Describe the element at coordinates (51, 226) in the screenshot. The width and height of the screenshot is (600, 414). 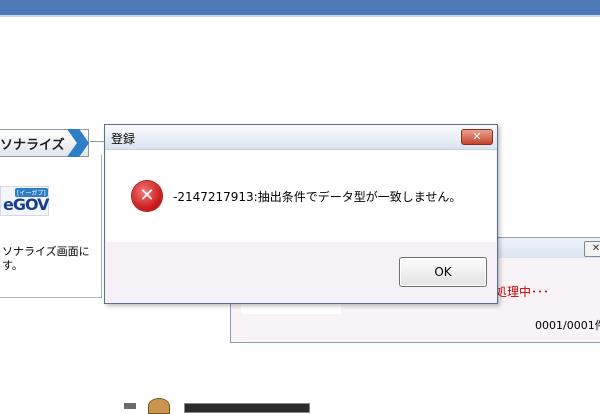
I see `side-panel` at that location.